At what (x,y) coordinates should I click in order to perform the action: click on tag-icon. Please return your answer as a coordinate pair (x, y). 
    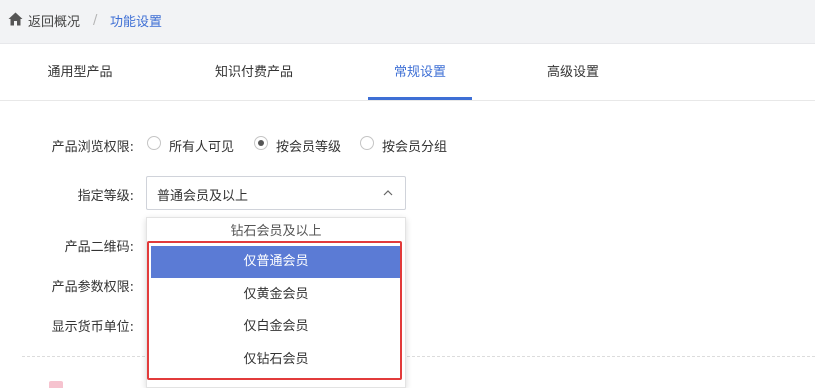
    Looking at the image, I should click on (56, 384).